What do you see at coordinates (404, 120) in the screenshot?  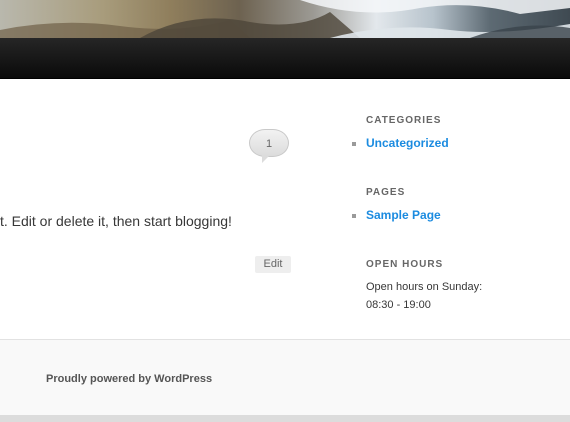 I see `categories-widget-title: CATEGORIES` at bounding box center [404, 120].